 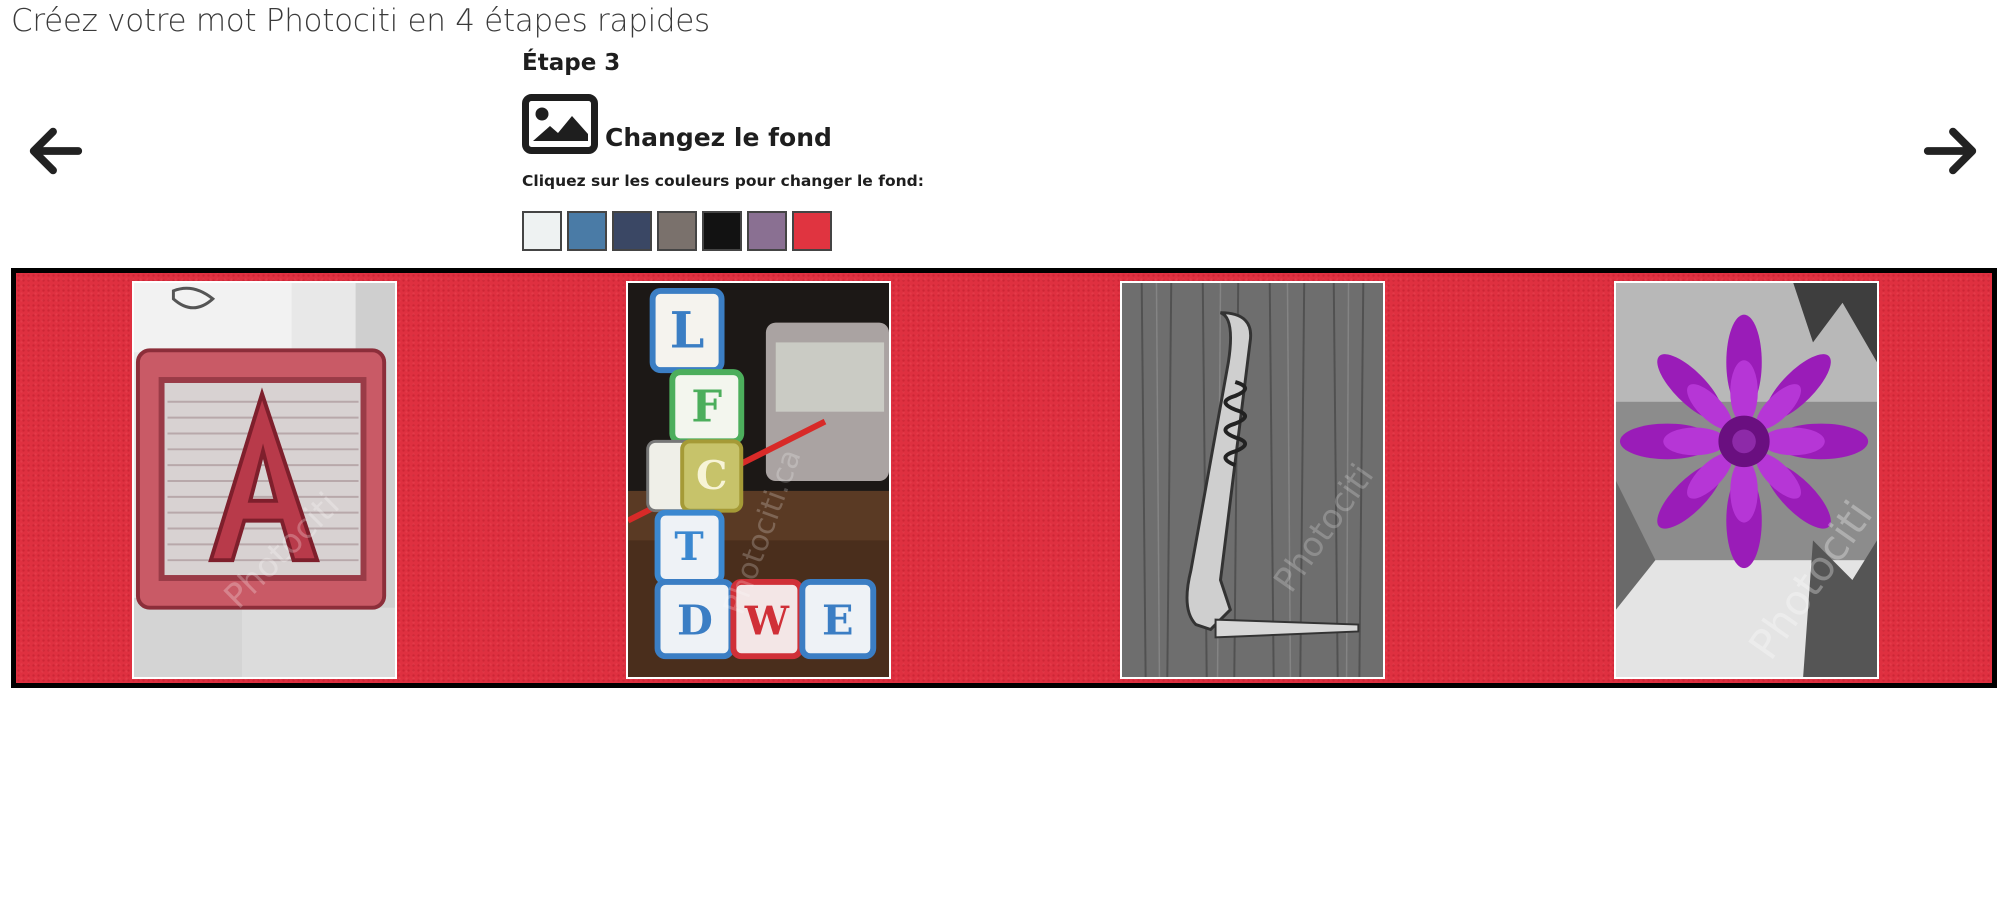 I want to click on svg-text: F, so click(x=706, y=406).